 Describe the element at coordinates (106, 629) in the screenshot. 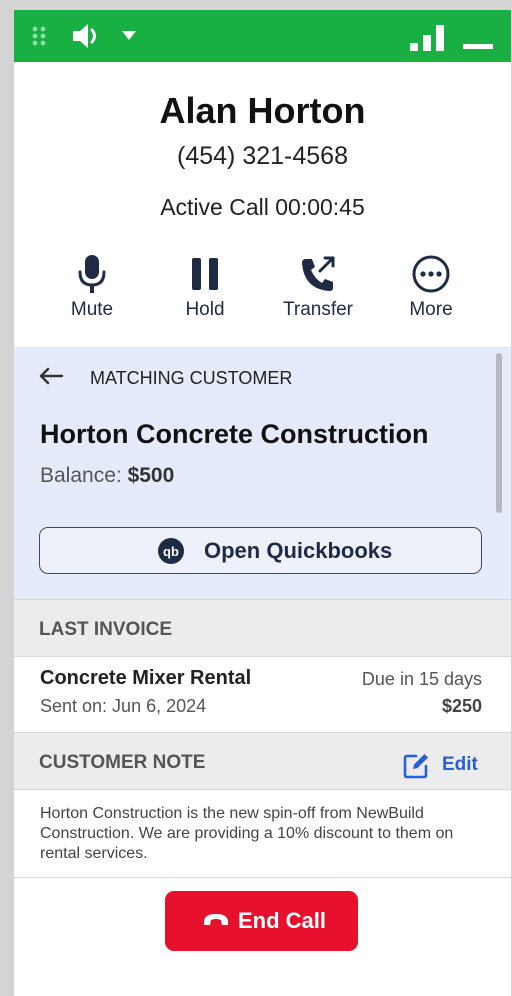

I see `last-invoice-title: LAST INVOICE` at that location.